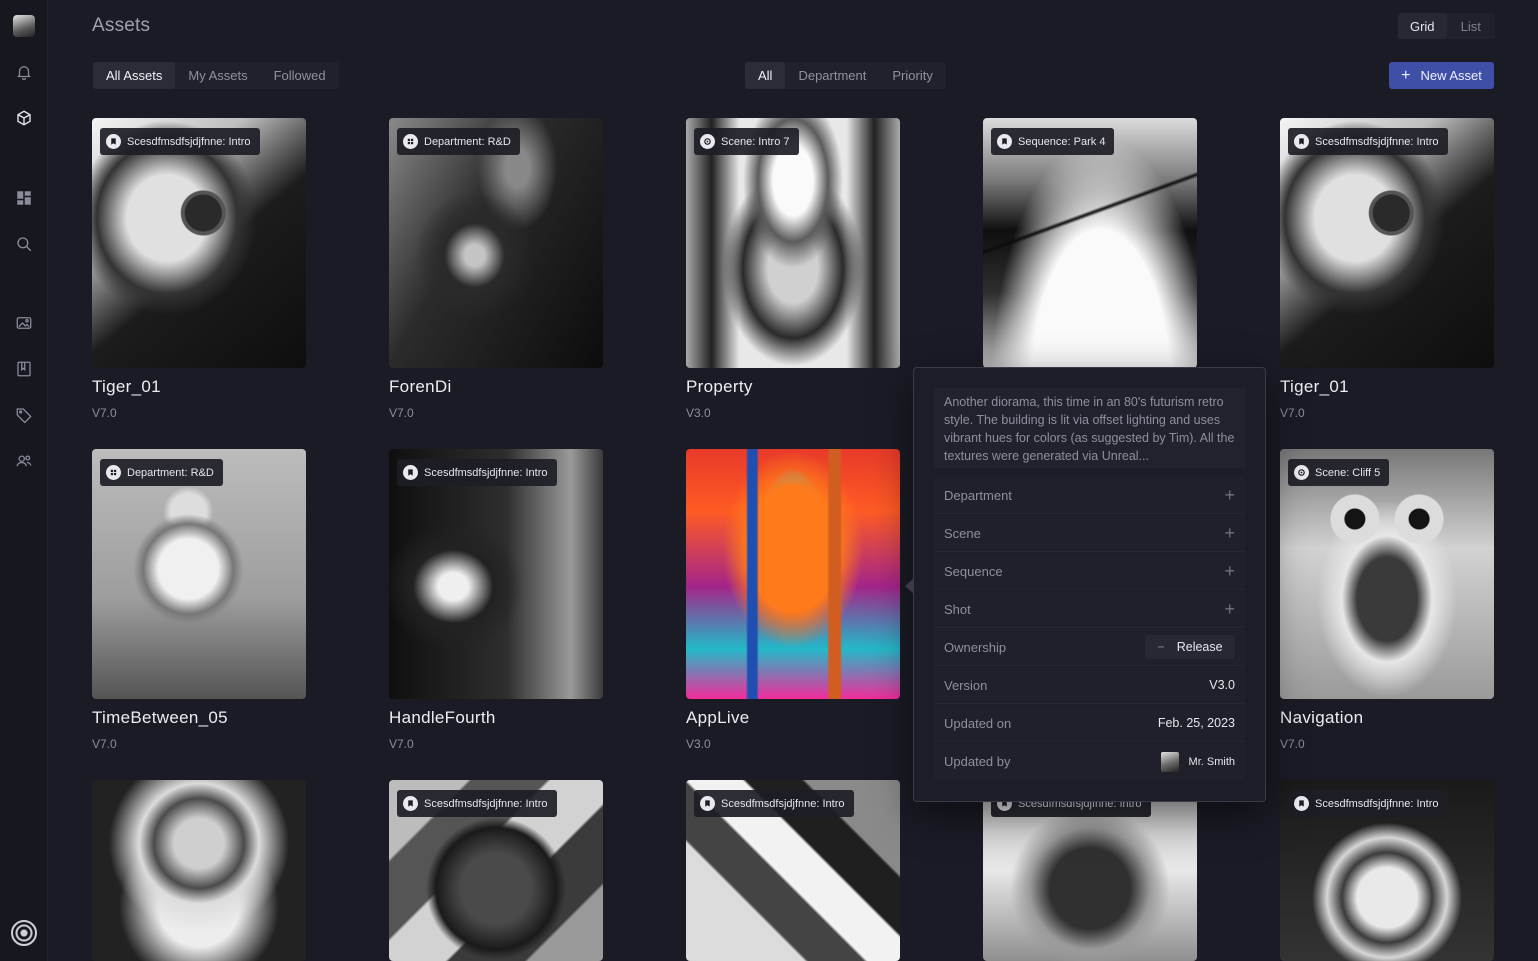 This screenshot has width=1538, height=961. Describe the element at coordinates (793, 243) in the screenshot. I see `asset-thumbnail: Scene: Intro 7` at that location.